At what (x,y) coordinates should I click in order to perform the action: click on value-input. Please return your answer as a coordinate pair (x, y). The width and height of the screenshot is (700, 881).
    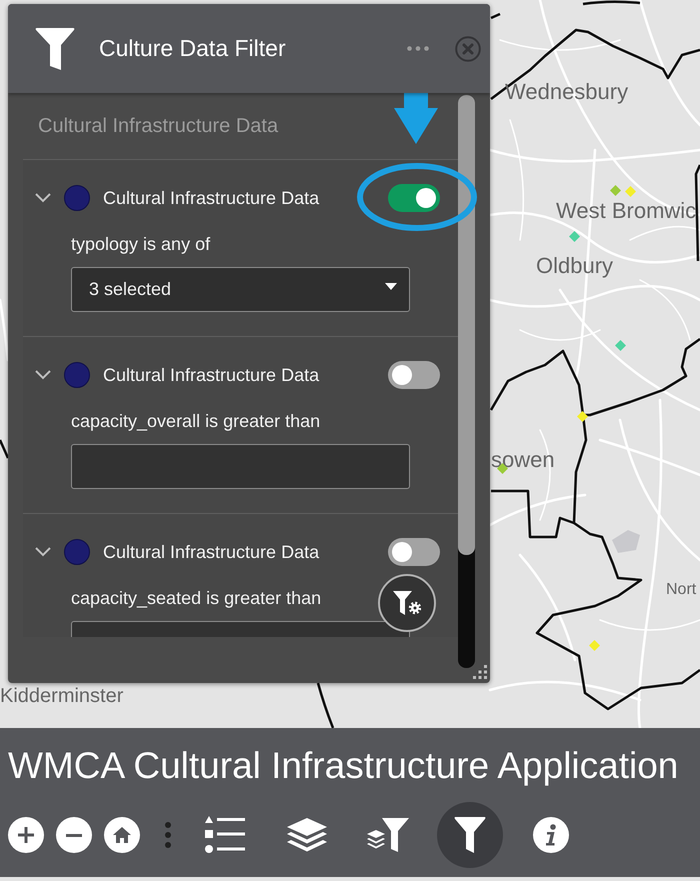
    Looking at the image, I should click on (240, 466).